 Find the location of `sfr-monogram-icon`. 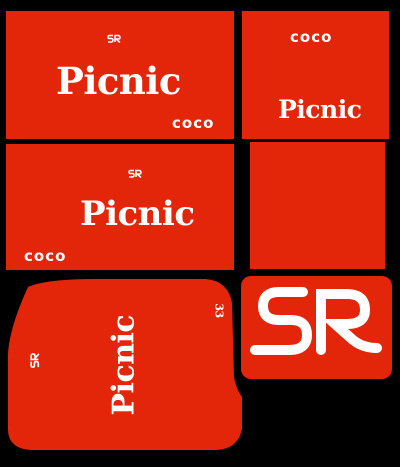

sfr-monogram-icon is located at coordinates (316, 321).